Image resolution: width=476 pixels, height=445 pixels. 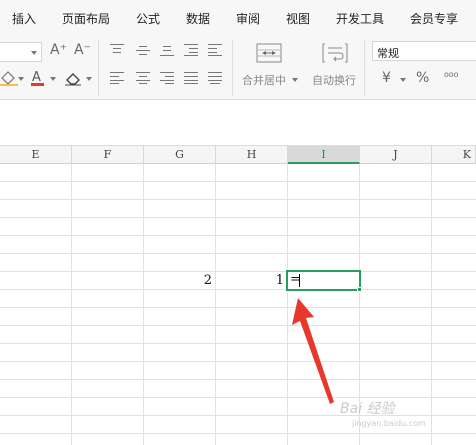 I want to click on watermark-text: Bai 经验, so click(x=367, y=409).